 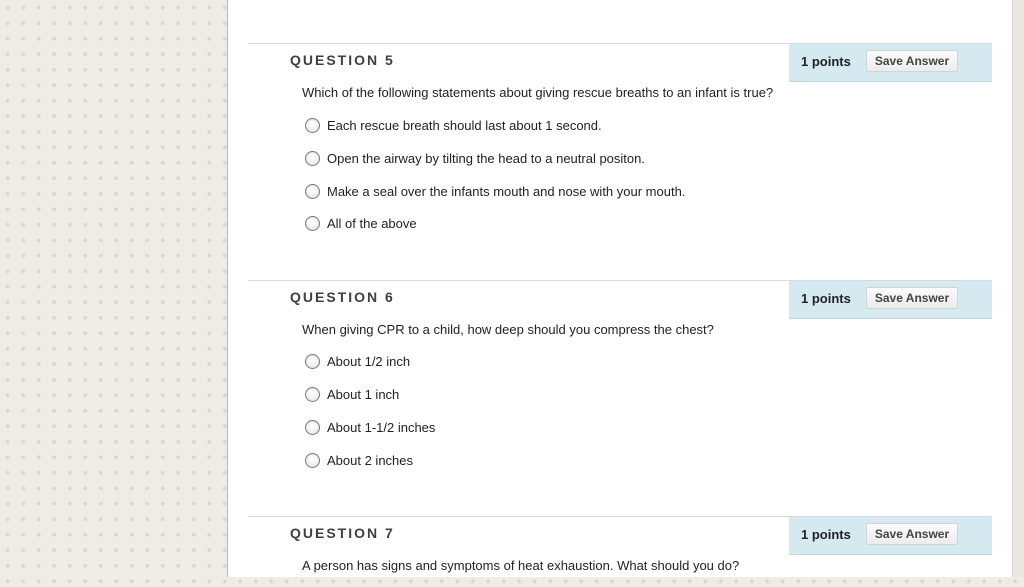 What do you see at coordinates (369, 361) in the screenshot?
I see `option-label: About 1/2 inch` at bounding box center [369, 361].